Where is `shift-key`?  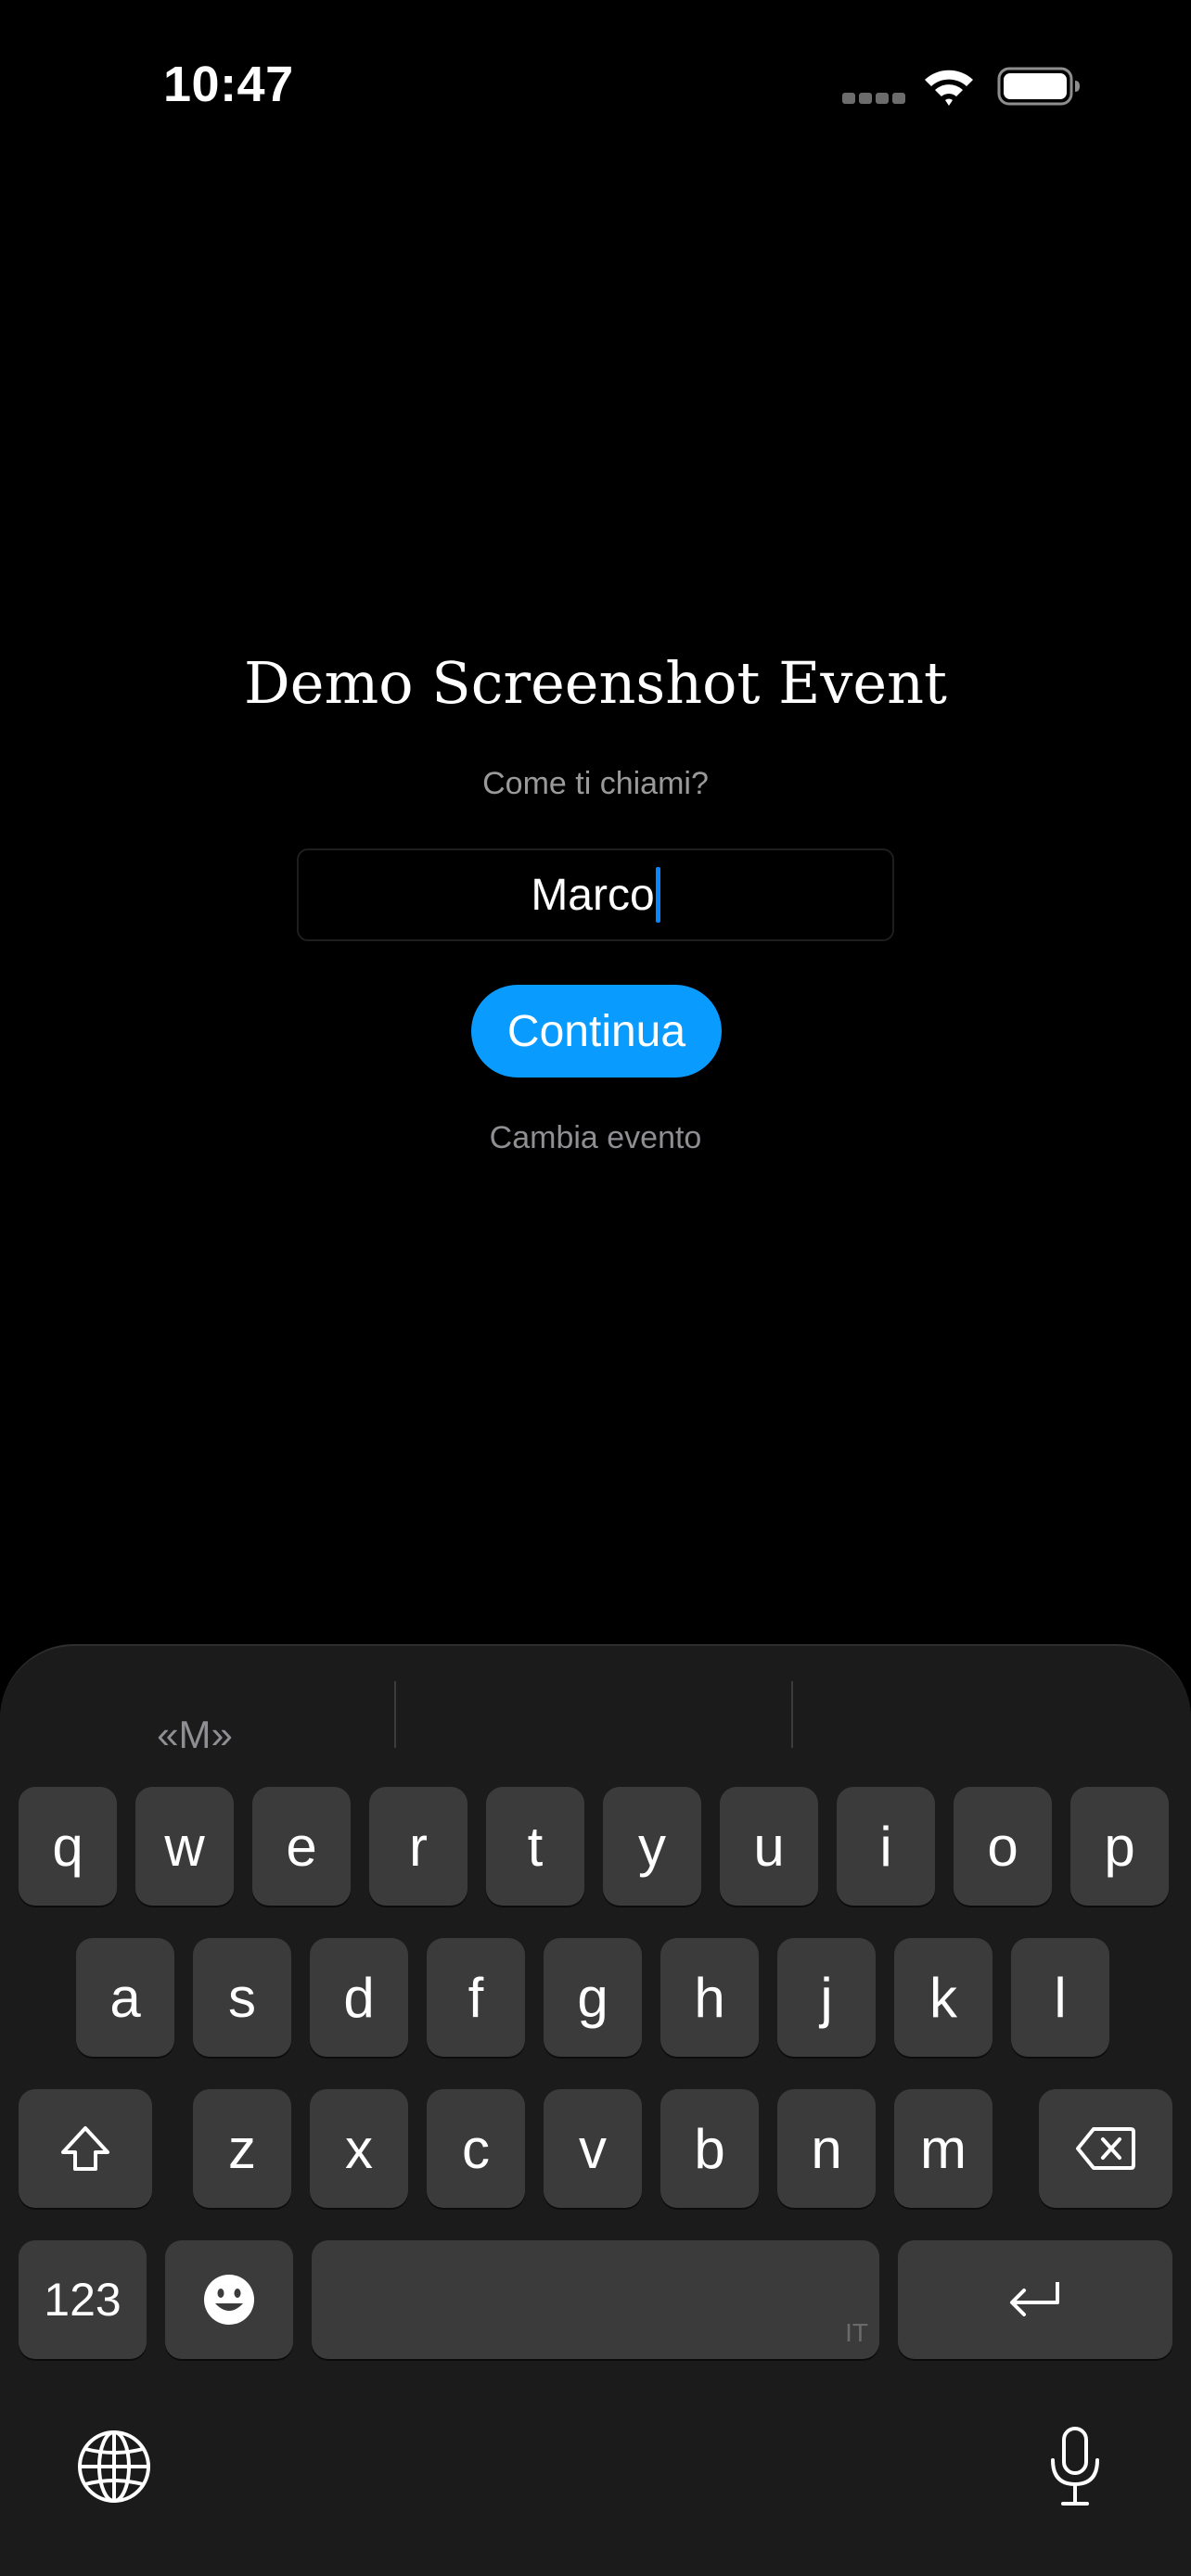
shift-key is located at coordinates (85, 2149).